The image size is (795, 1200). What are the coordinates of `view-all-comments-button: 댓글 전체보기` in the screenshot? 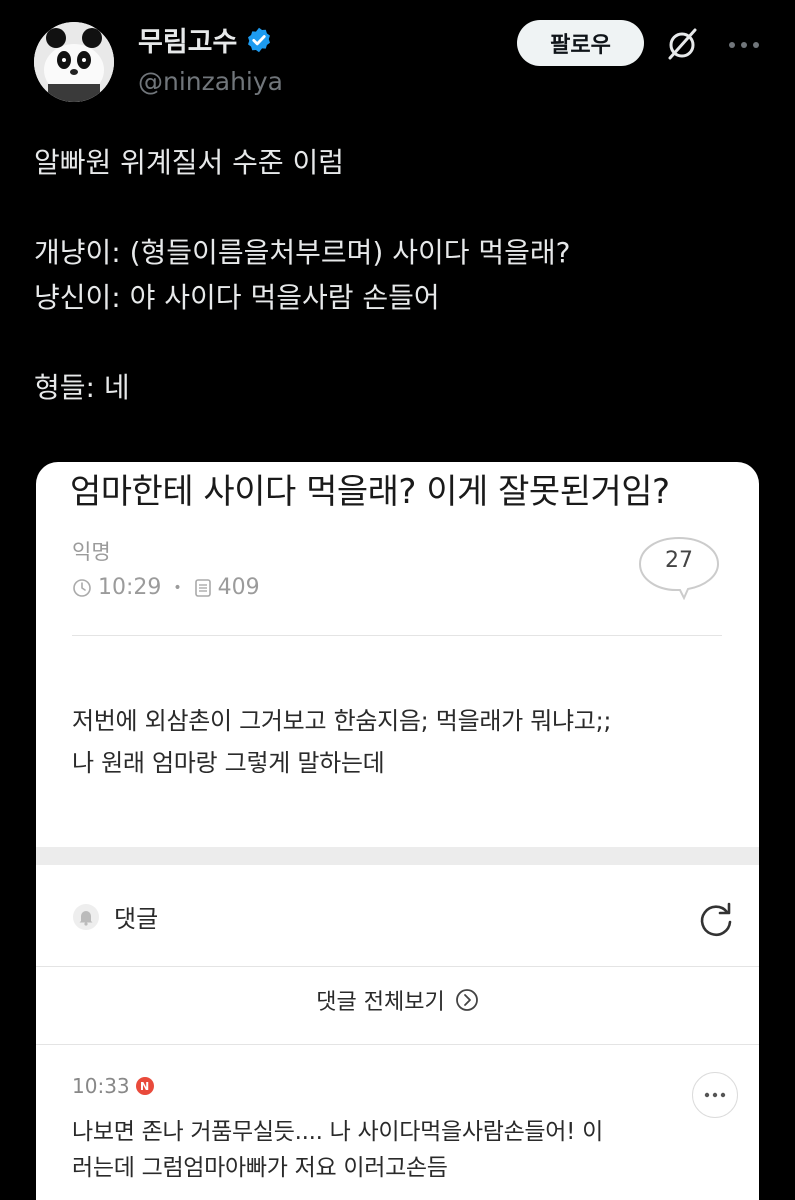 It's located at (397, 1000).